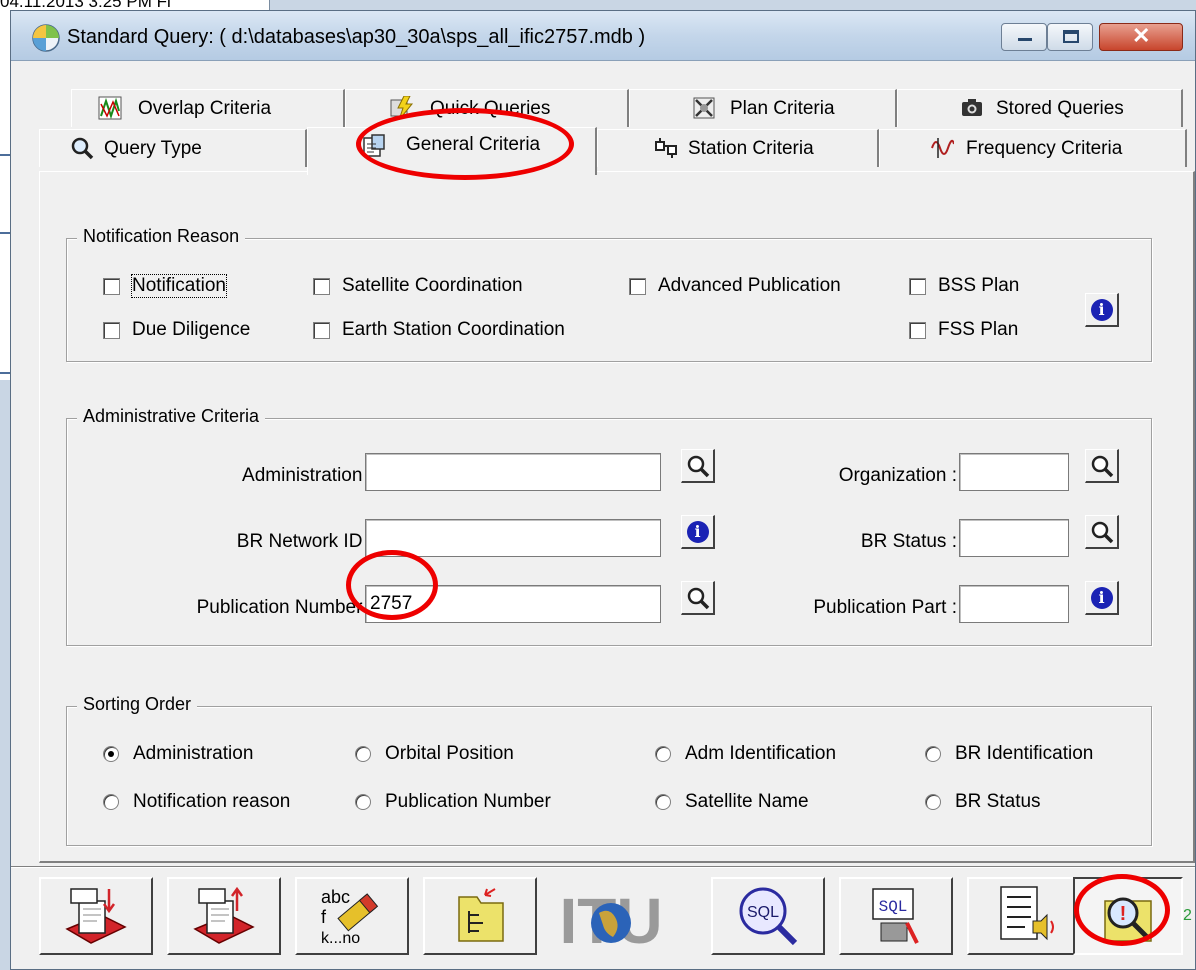 The width and height of the screenshot is (1196, 970). What do you see at coordinates (1102, 310) in the screenshot?
I see `notification-info-button: i` at bounding box center [1102, 310].